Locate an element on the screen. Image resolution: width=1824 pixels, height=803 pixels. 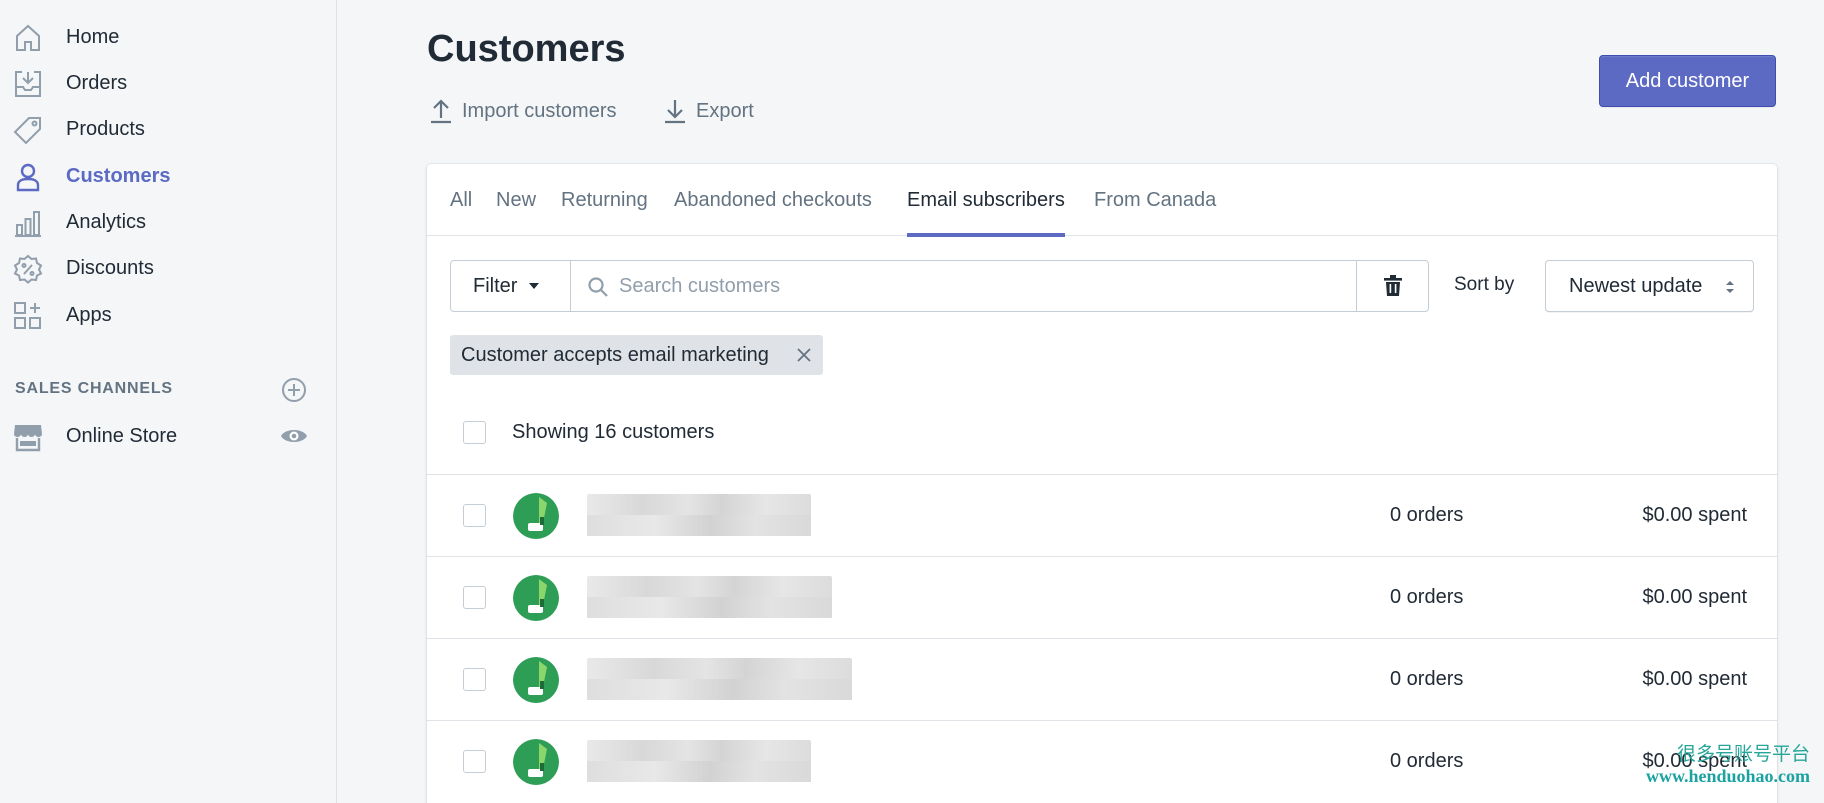
showing-count: Showing 16 customers is located at coordinates (613, 432).